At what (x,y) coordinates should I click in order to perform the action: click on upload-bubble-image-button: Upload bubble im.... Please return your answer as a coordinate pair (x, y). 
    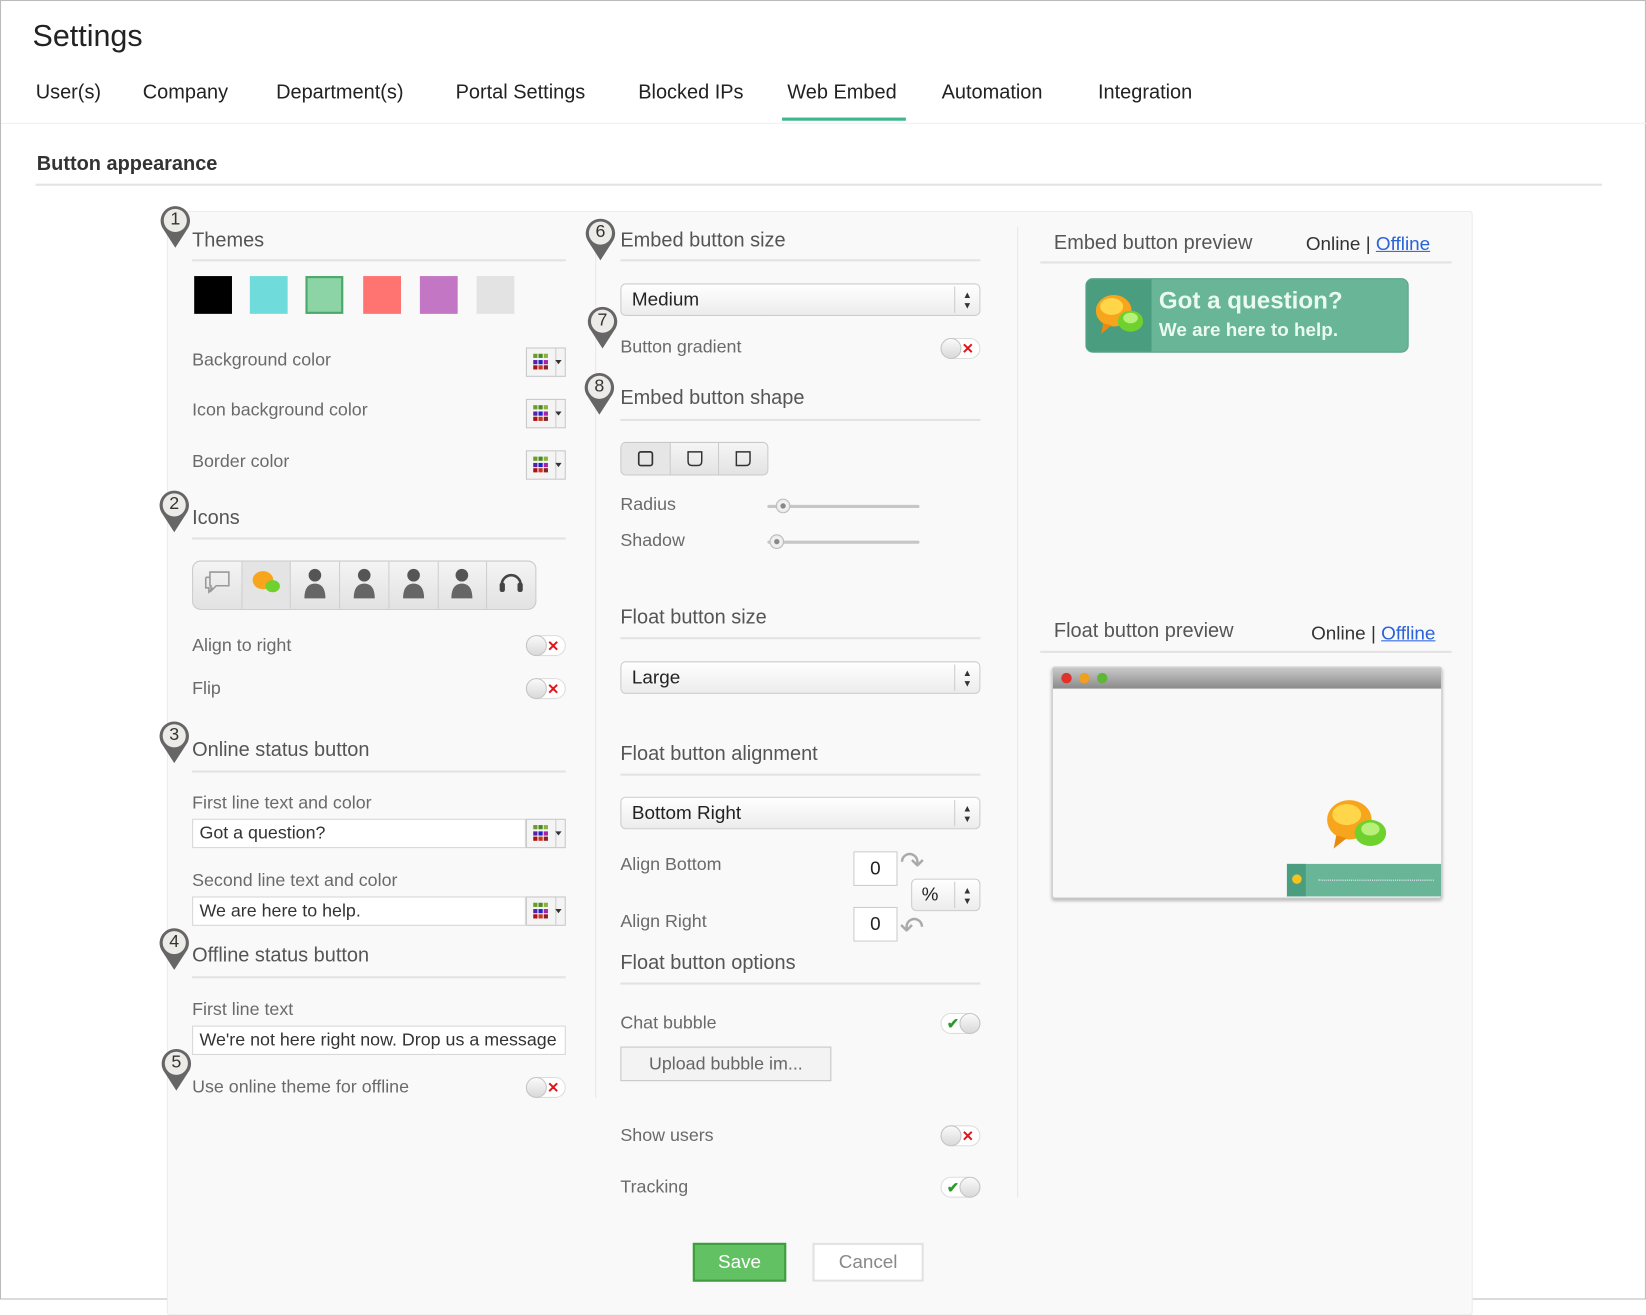
    Looking at the image, I should click on (726, 1064).